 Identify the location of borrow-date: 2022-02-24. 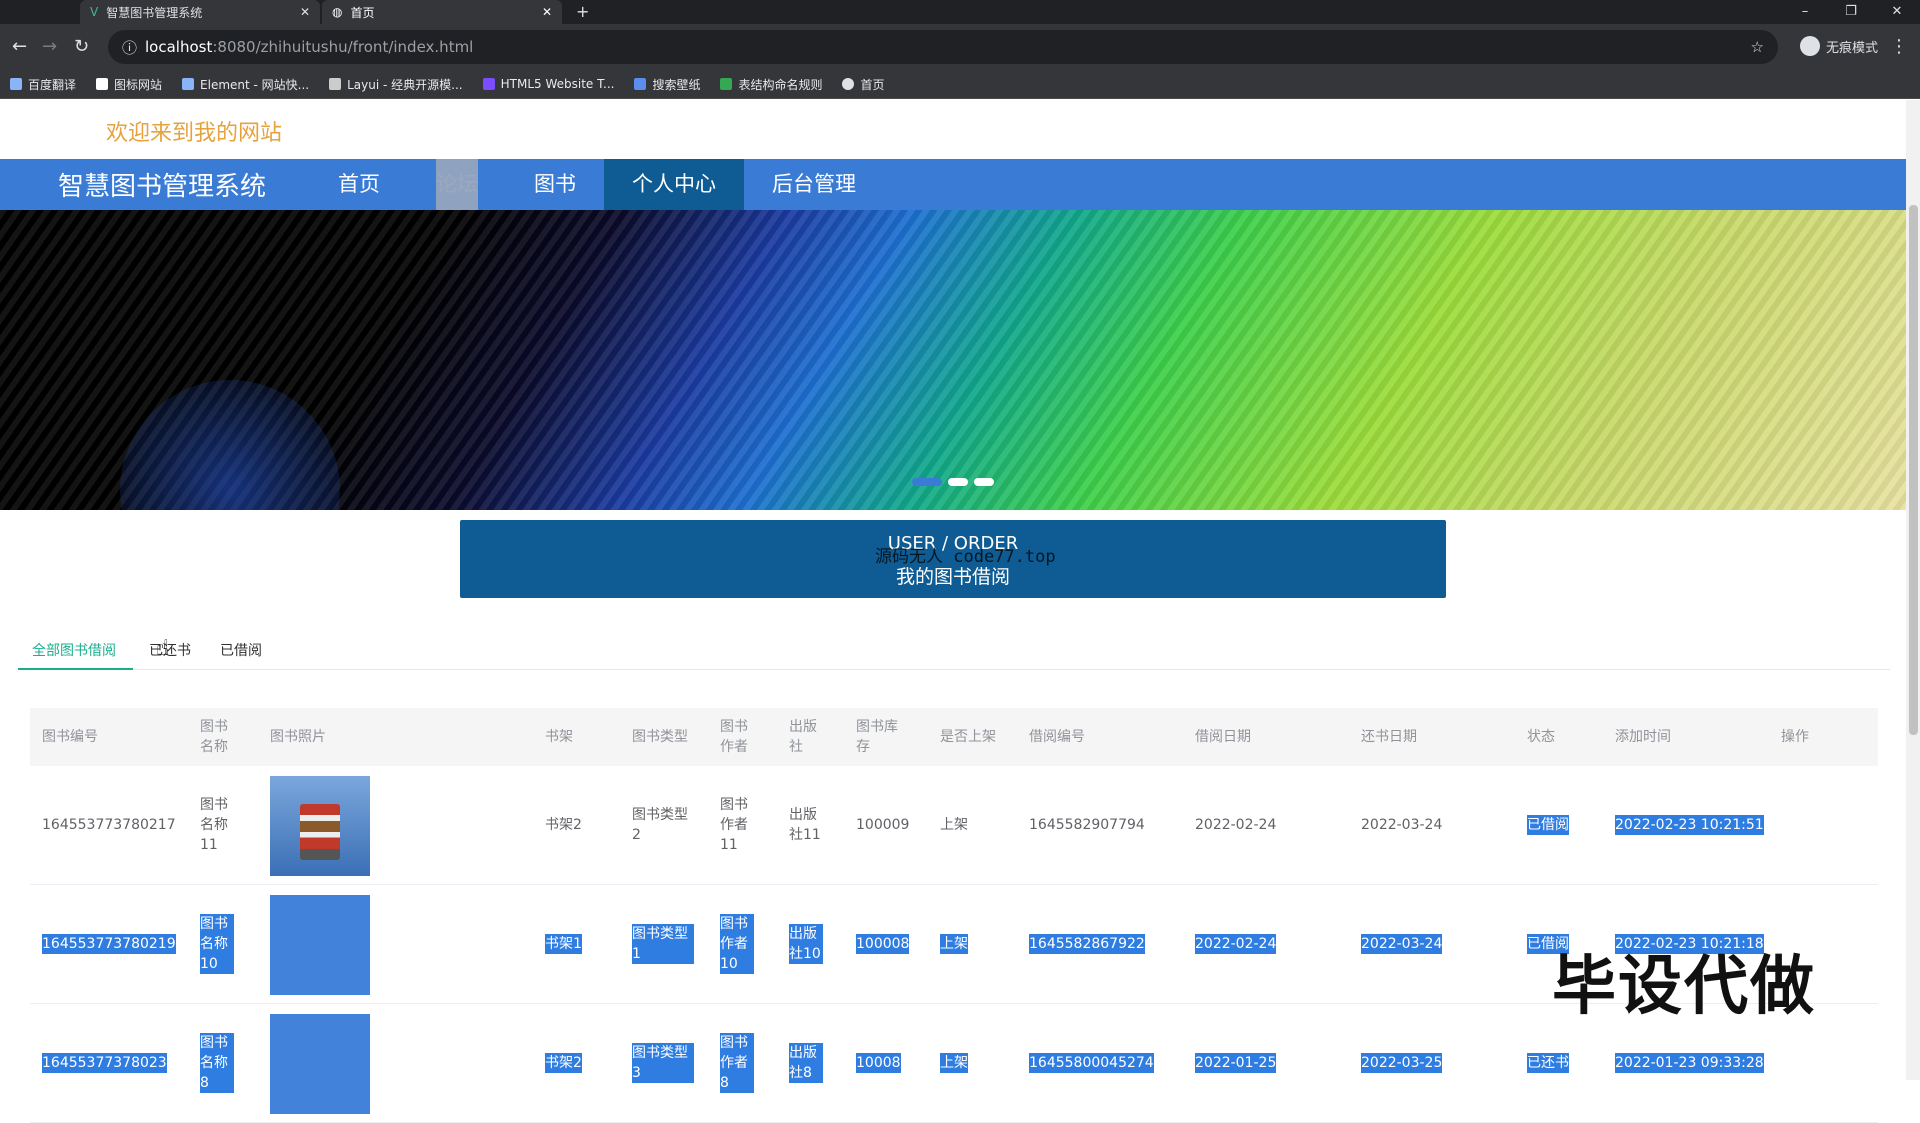
(1236, 944).